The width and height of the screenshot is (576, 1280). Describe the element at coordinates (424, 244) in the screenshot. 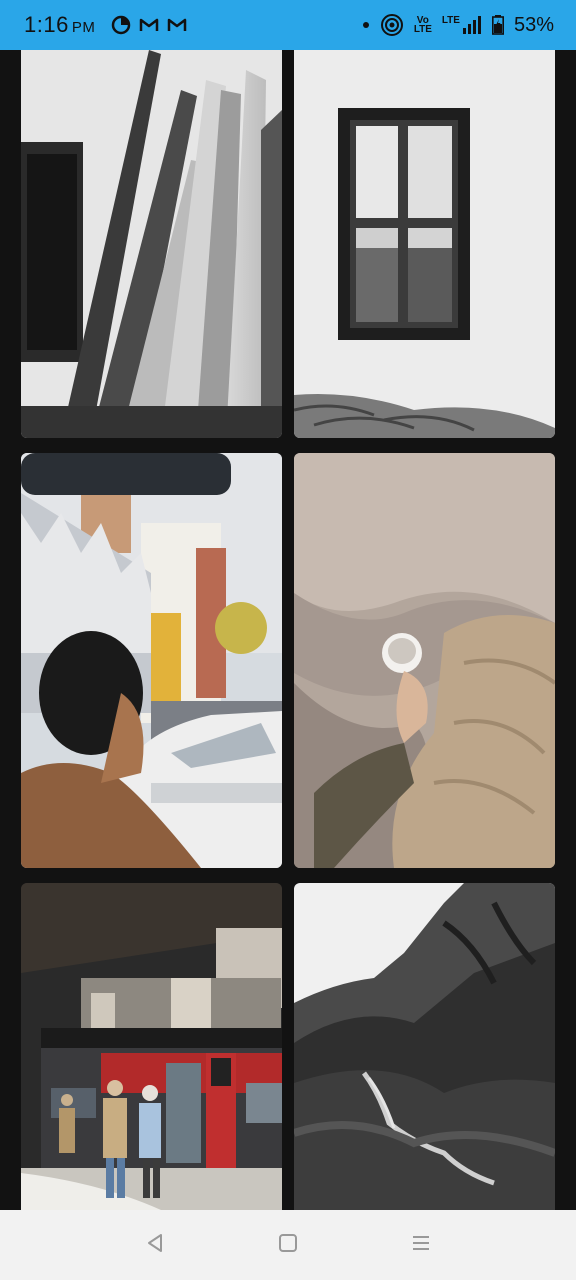

I see `photo-tile-window` at that location.